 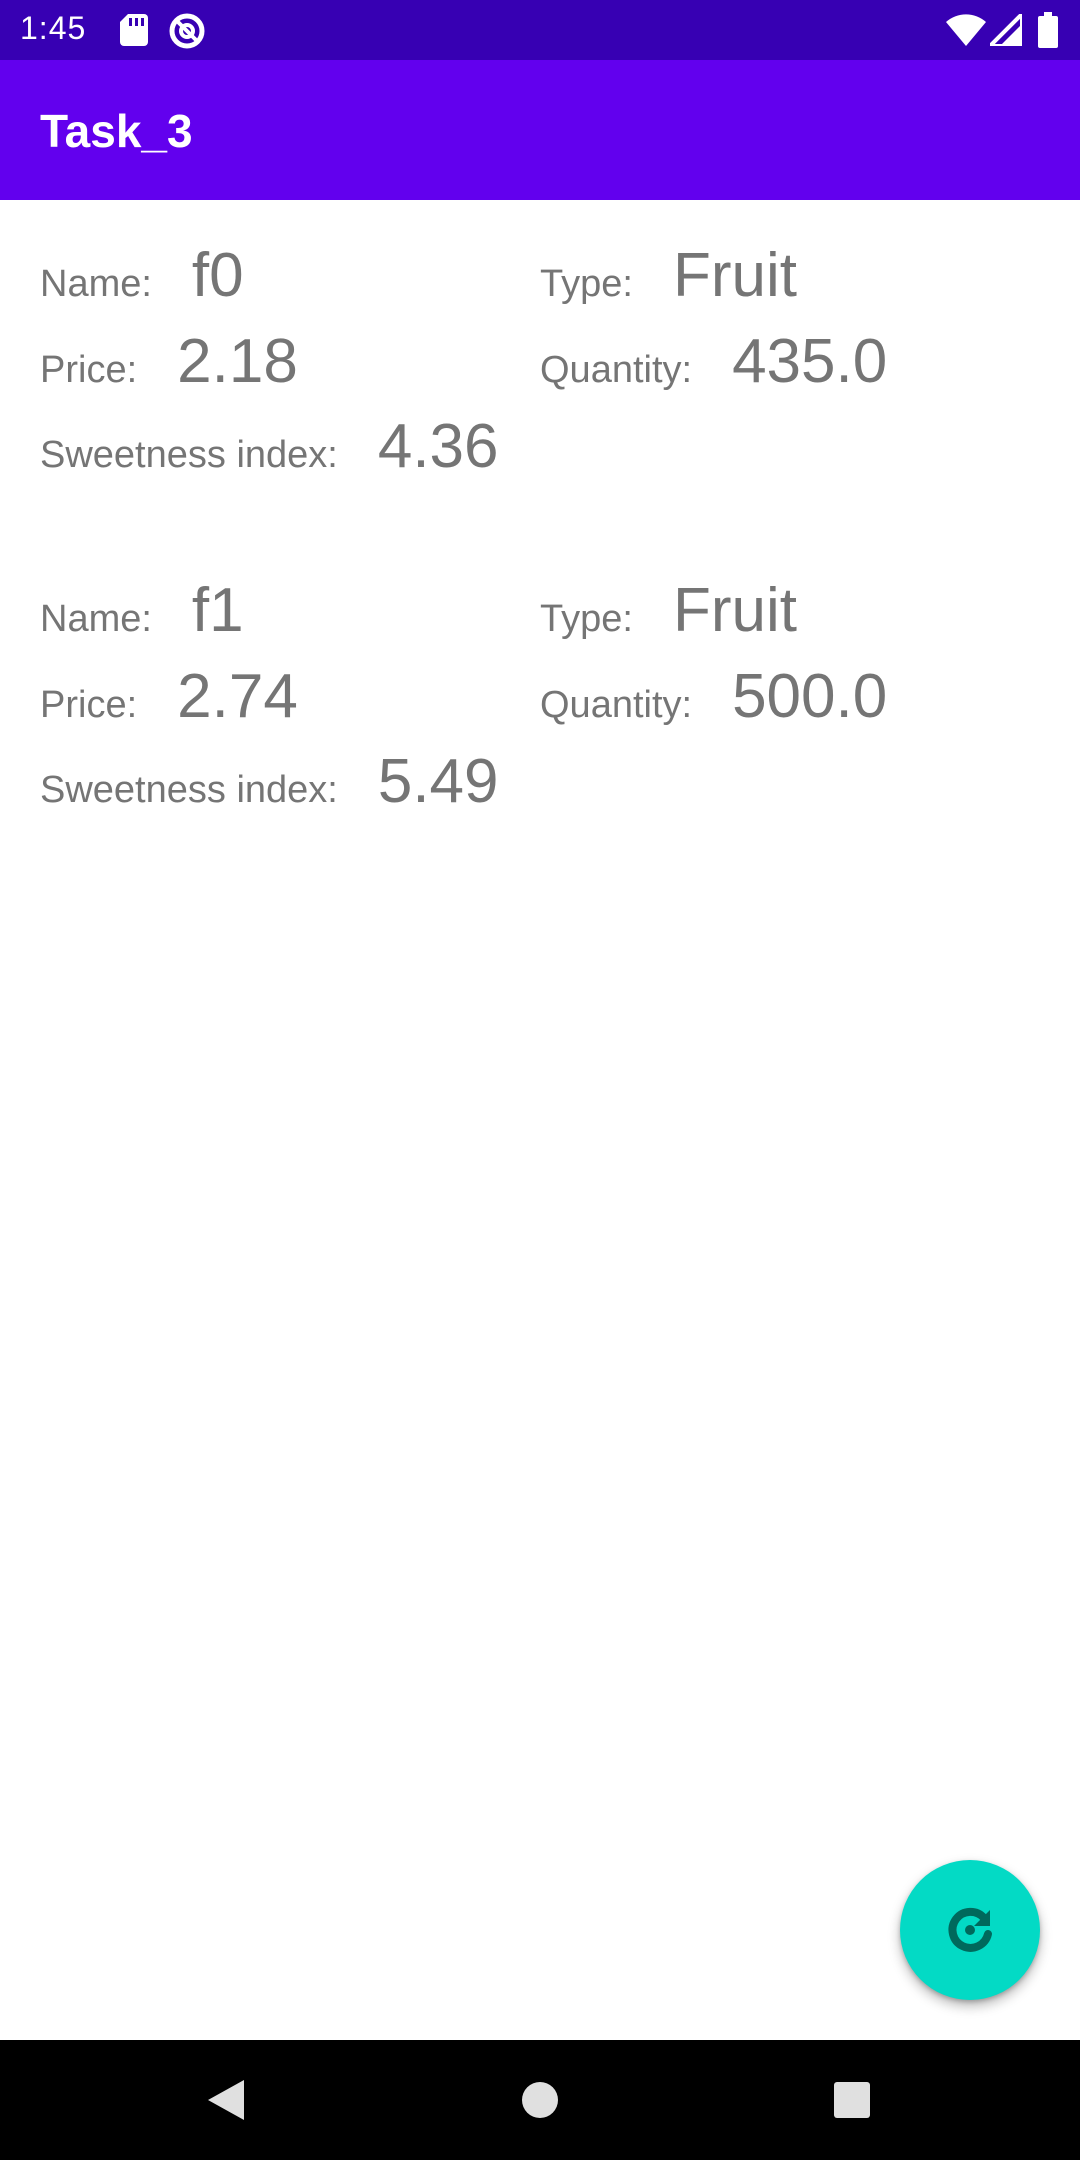 I want to click on price-value: 2.18, so click(x=237, y=361).